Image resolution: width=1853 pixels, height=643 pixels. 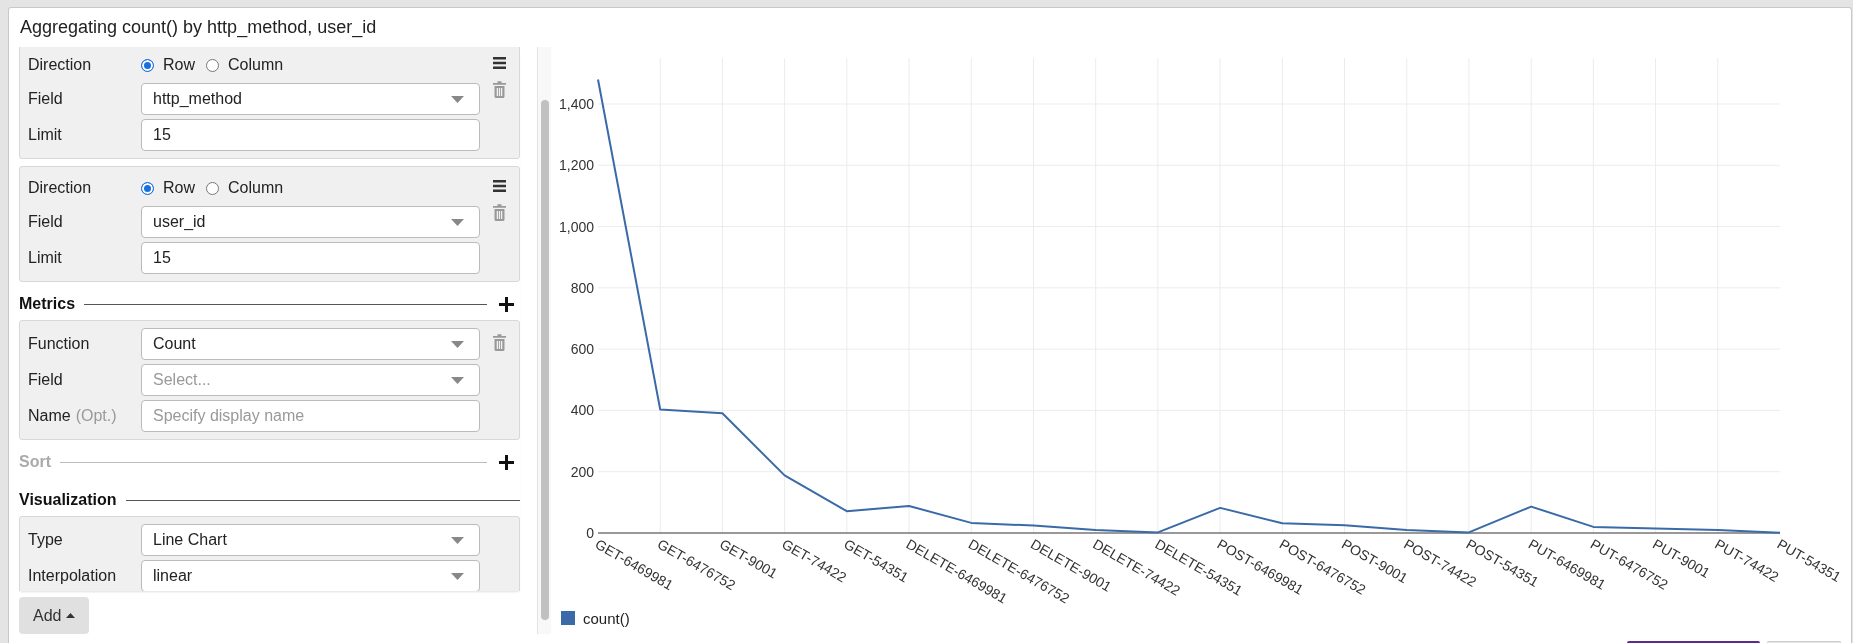 I want to click on scrollbar-thumb, so click(x=545, y=360).